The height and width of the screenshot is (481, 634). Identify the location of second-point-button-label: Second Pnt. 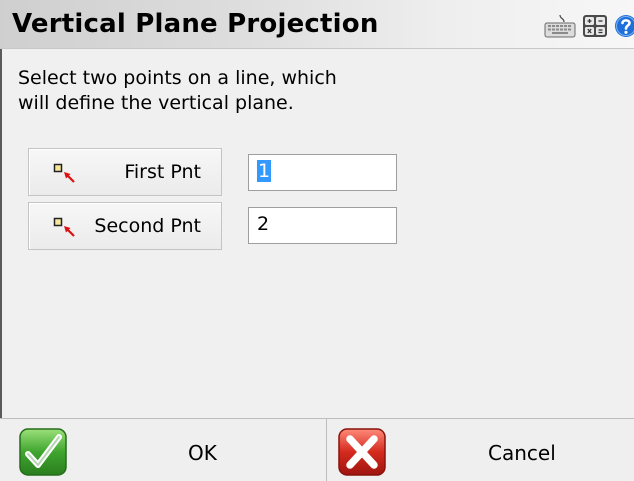
(147, 226).